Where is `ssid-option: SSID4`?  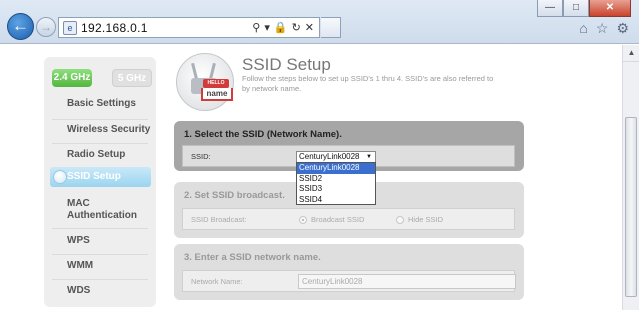 ssid-option: SSID4 is located at coordinates (336, 200).